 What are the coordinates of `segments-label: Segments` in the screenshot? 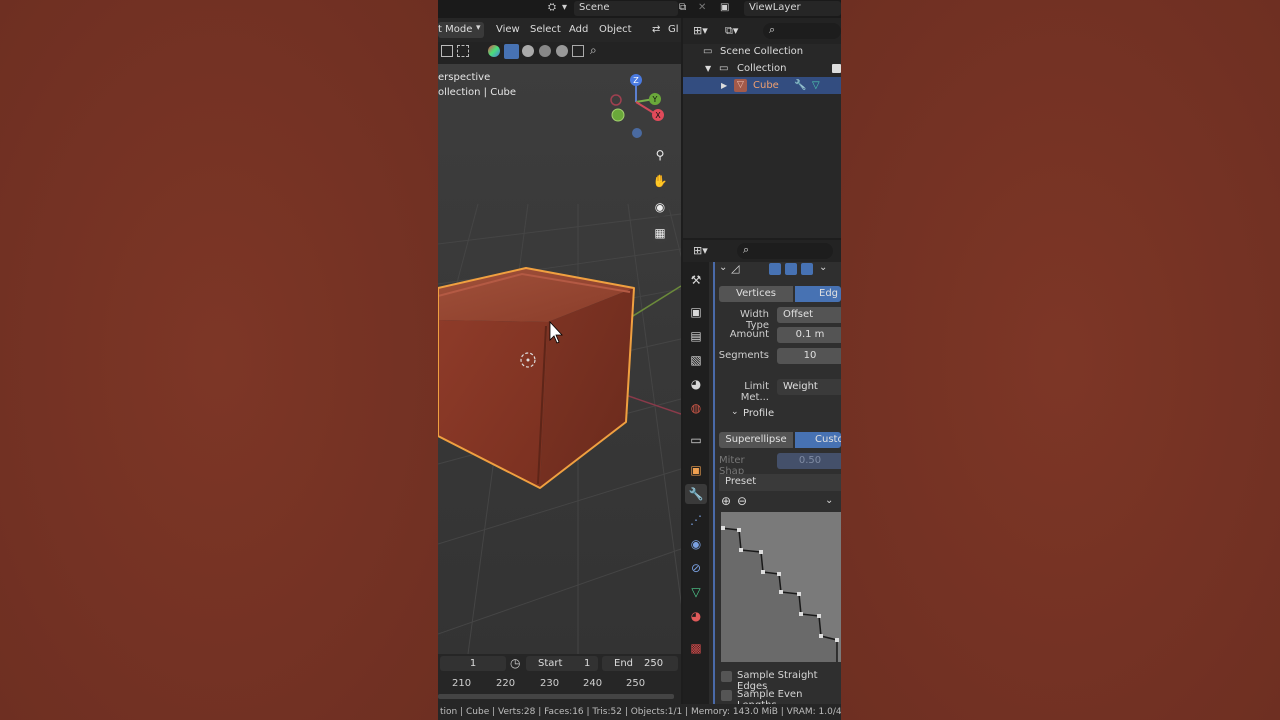 It's located at (743, 355).